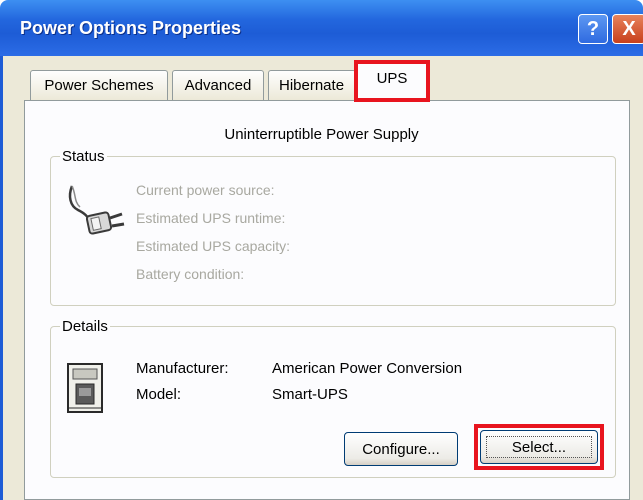 The image size is (643, 500). Describe the element at coordinates (83, 156) in the screenshot. I see `status-group-label: Status` at that location.